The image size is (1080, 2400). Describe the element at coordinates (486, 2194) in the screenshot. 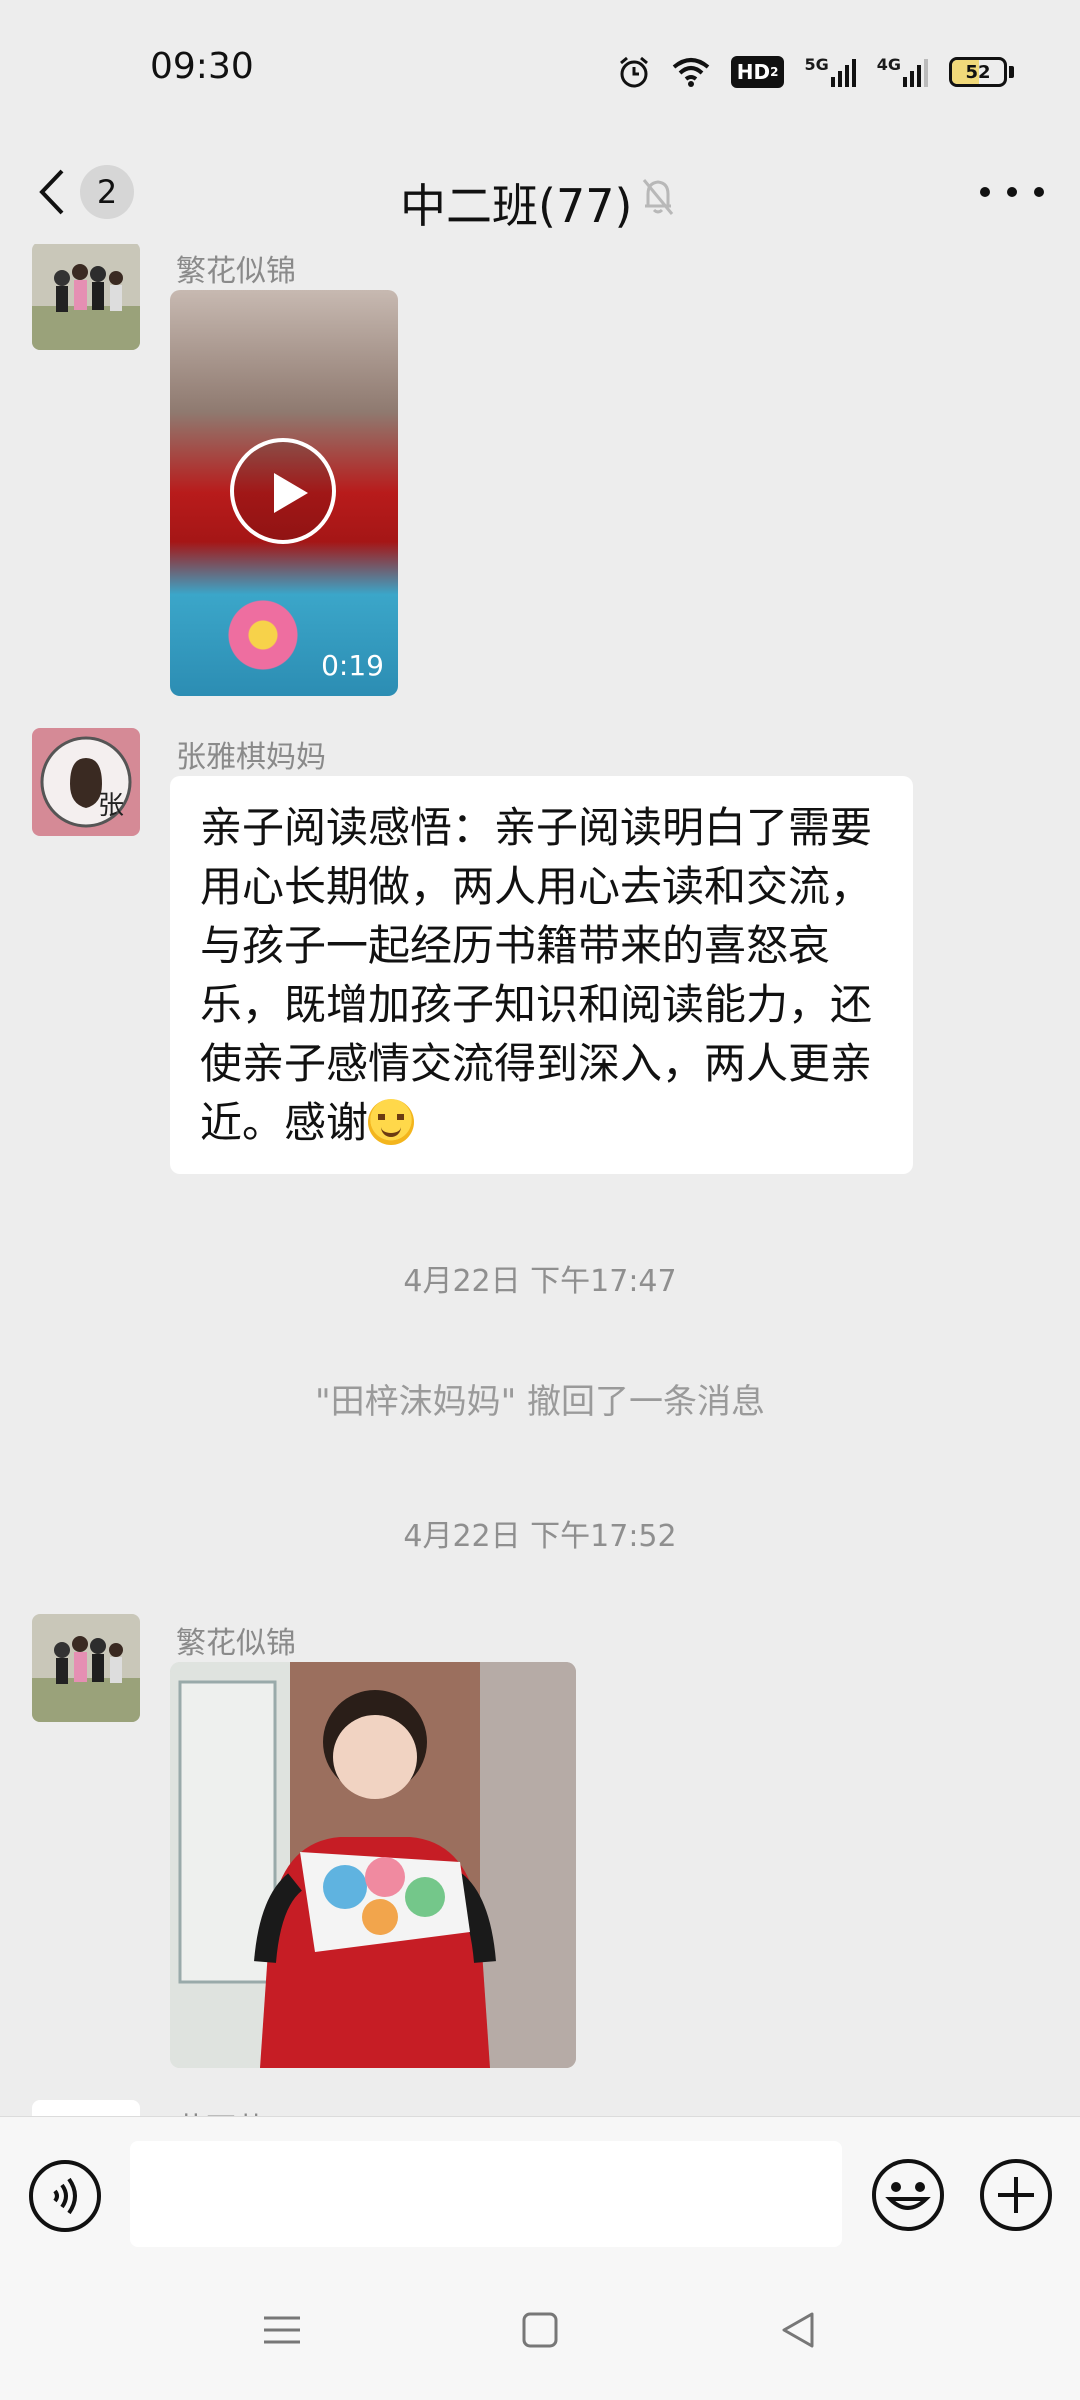

I see `message-input` at that location.